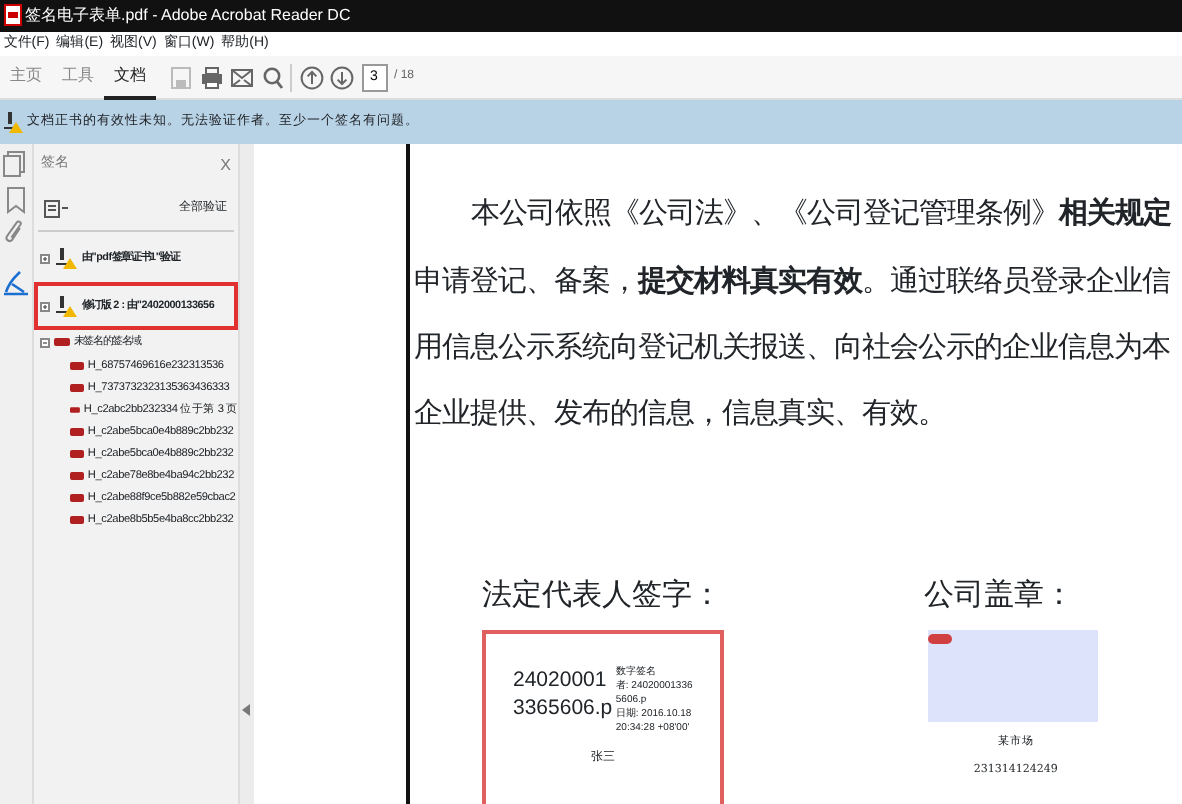 The width and height of the screenshot is (1182, 804). Describe the element at coordinates (57, 208) in the screenshot. I see `options-menu-icon` at that location.